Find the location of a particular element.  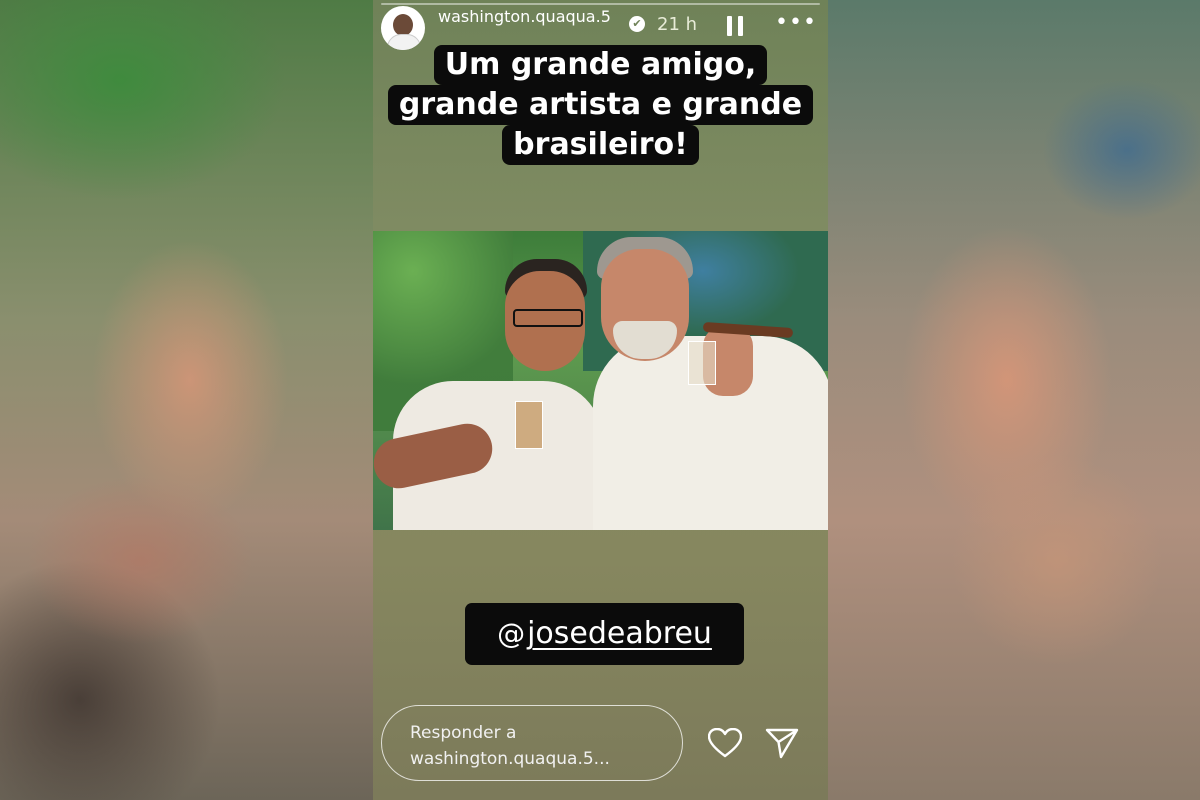

reply-field is located at coordinates (532, 743).